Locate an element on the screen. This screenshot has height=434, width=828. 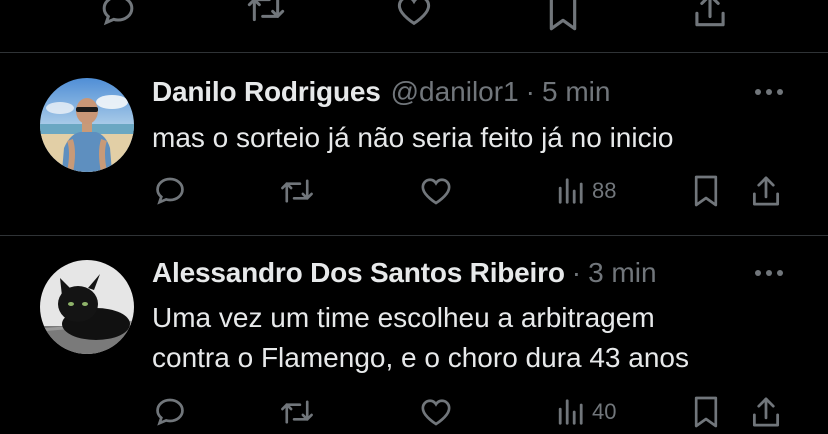
author-name: Danilo Rodrigues is located at coordinates (266, 92).